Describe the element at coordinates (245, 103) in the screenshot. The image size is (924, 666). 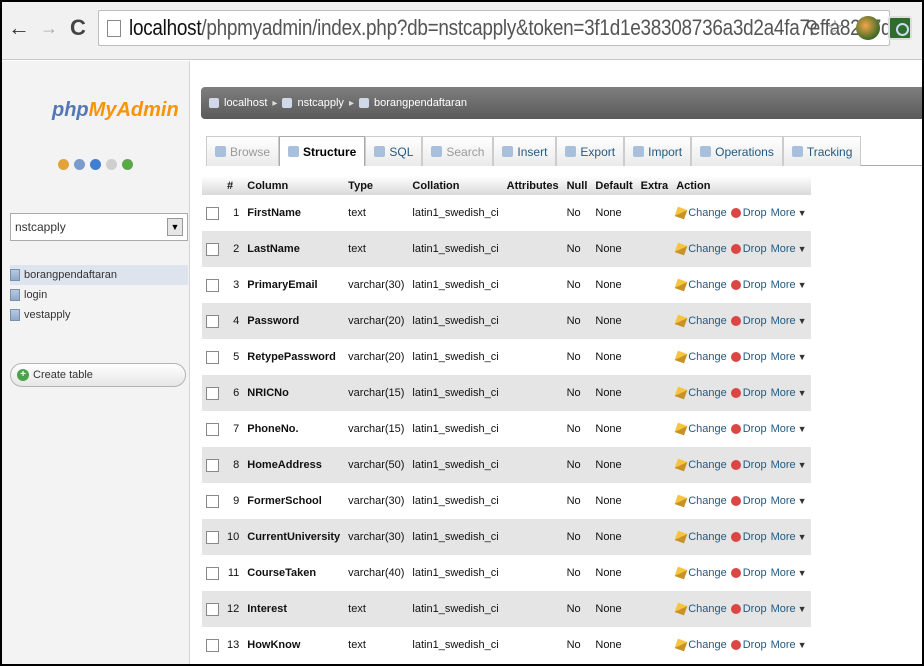
I see `breadcrumb-server: localhost` at that location.